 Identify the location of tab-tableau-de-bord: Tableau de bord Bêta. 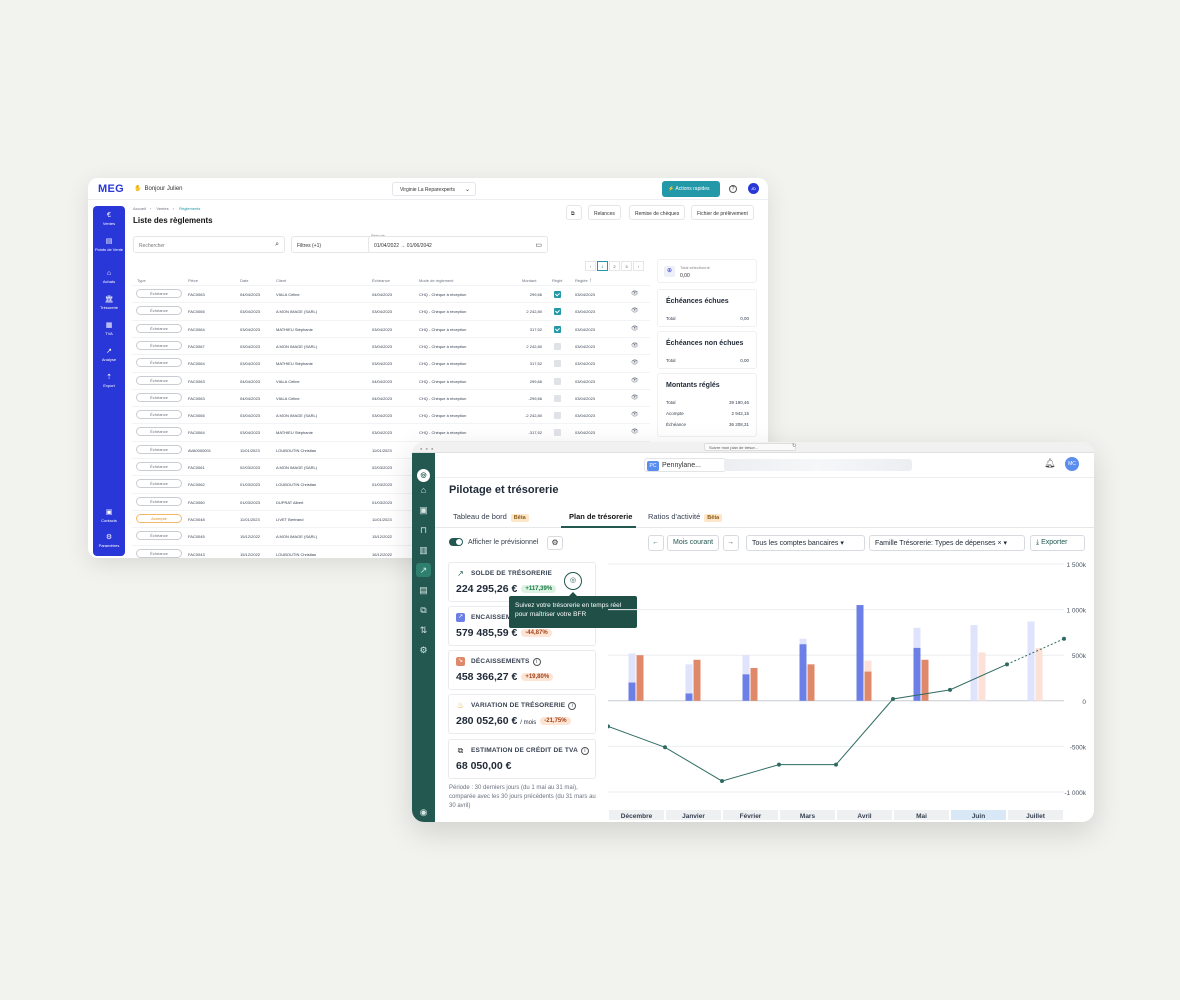
(491, 517).